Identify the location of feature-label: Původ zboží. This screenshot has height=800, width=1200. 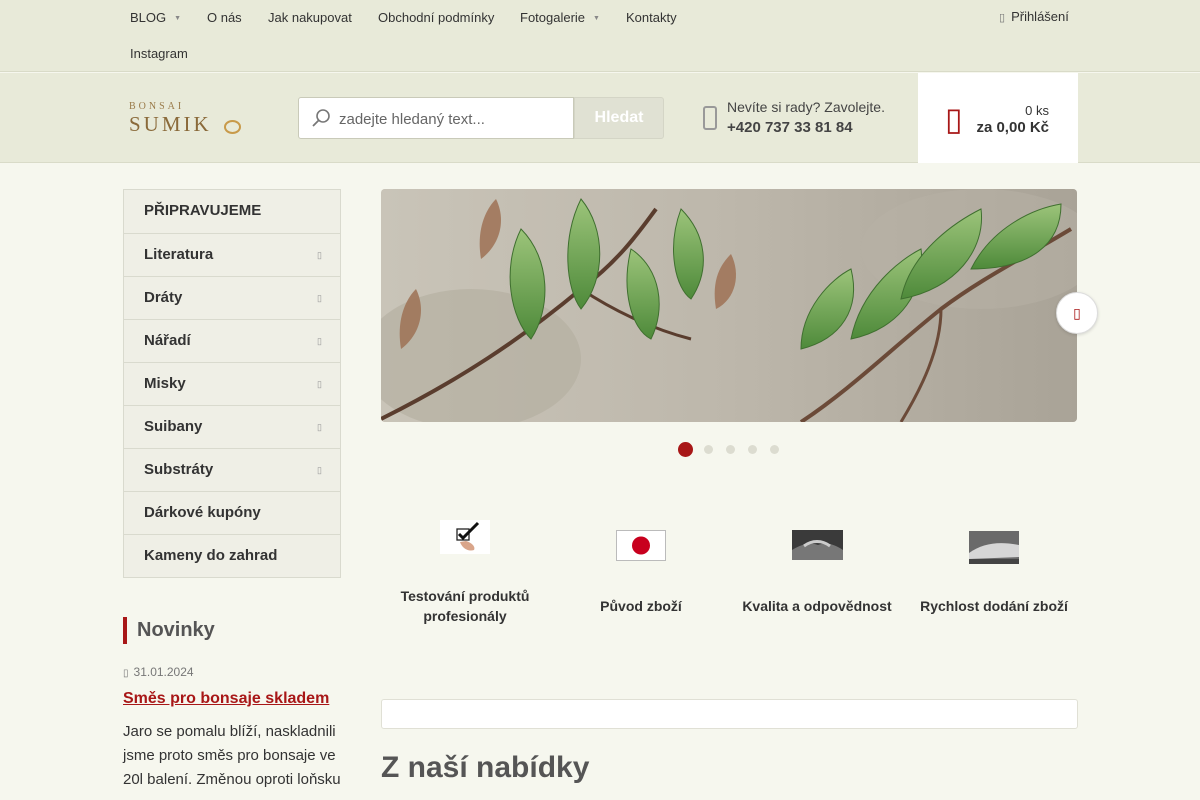
(641, 606).